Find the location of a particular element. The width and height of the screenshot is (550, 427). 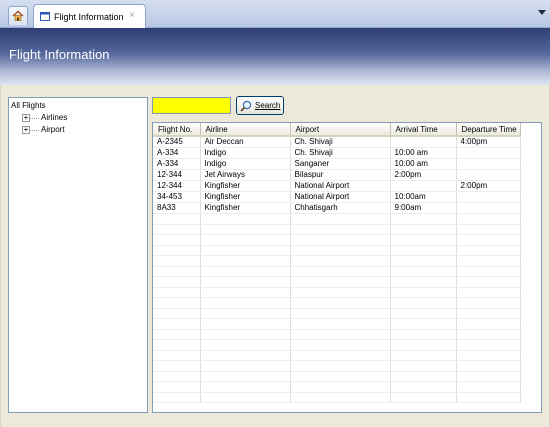

flight-no-cell: 8A33 is located at coordinates (177, 208).